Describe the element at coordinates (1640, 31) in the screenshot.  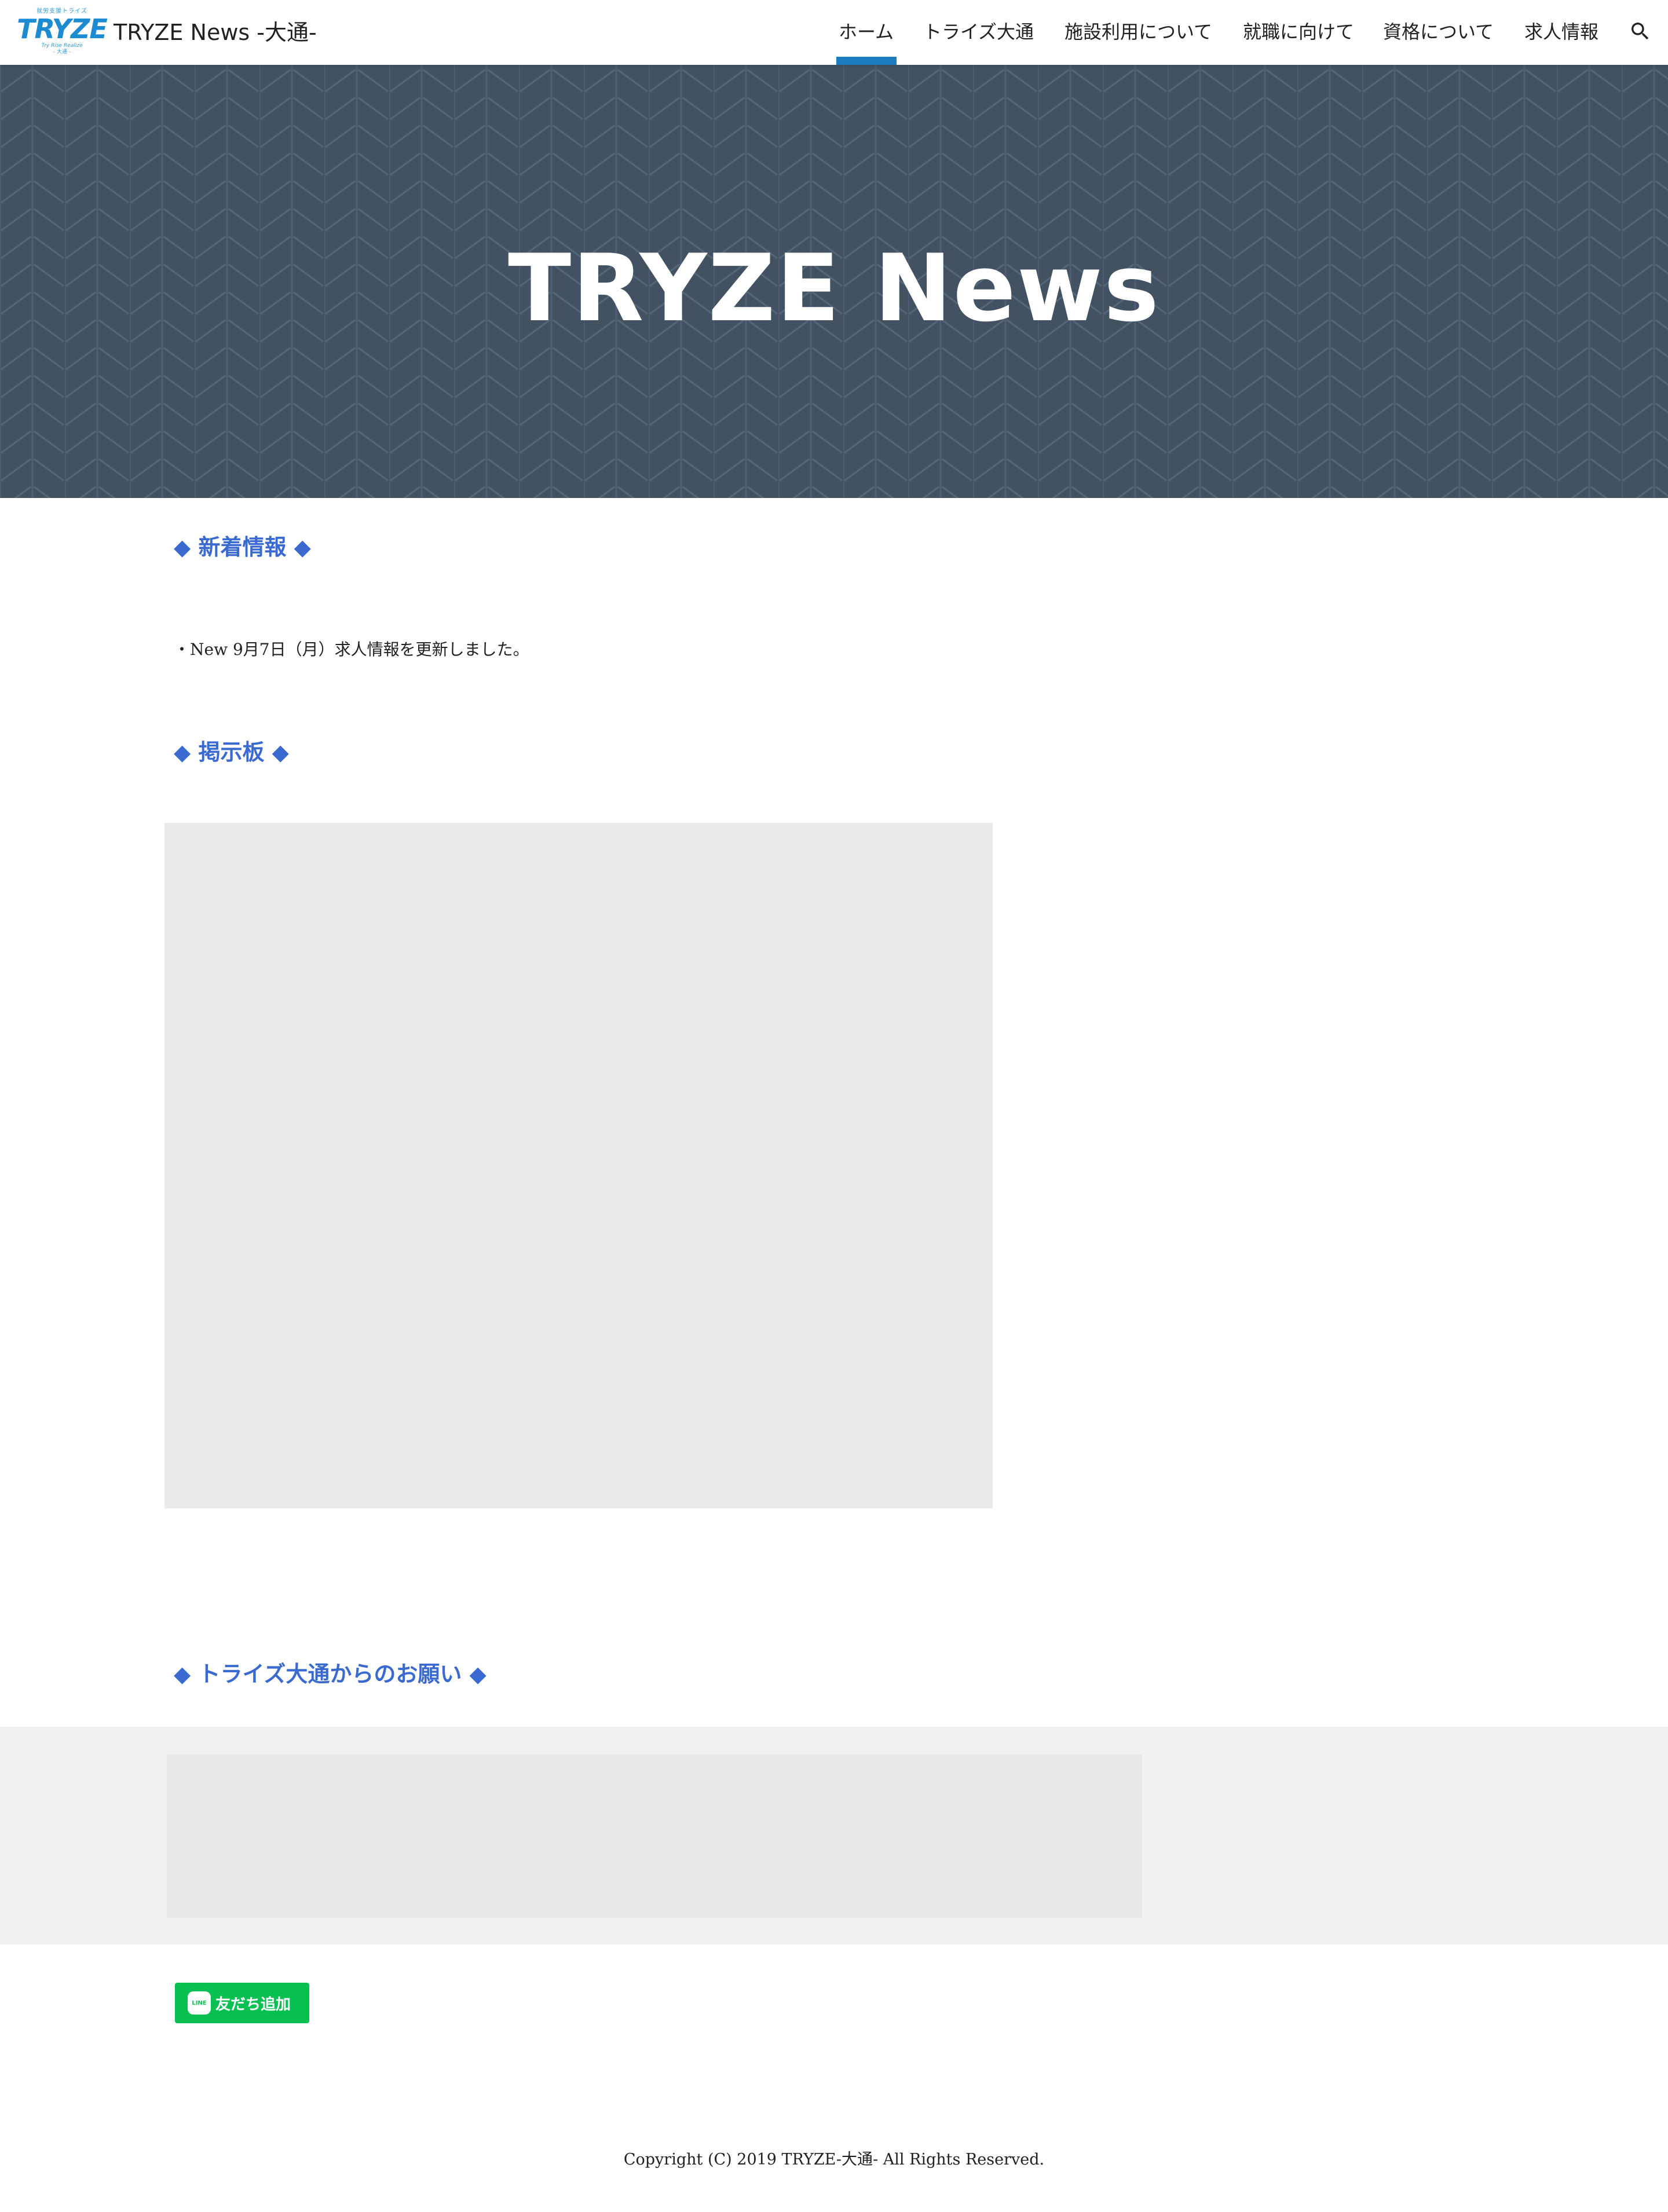
I see `search-icon` at that location.